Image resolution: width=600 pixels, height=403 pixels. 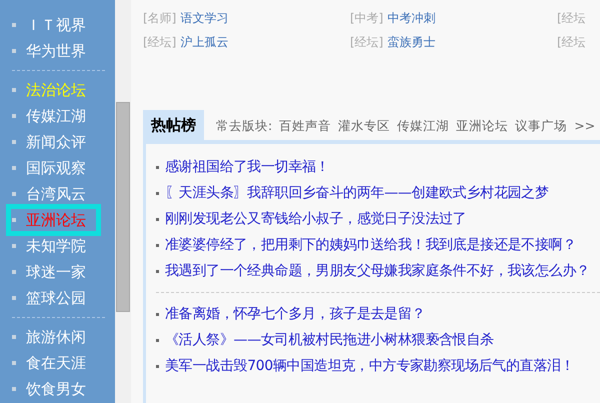 I want to click on category-tag: [中考], so click(x=367, y=18).